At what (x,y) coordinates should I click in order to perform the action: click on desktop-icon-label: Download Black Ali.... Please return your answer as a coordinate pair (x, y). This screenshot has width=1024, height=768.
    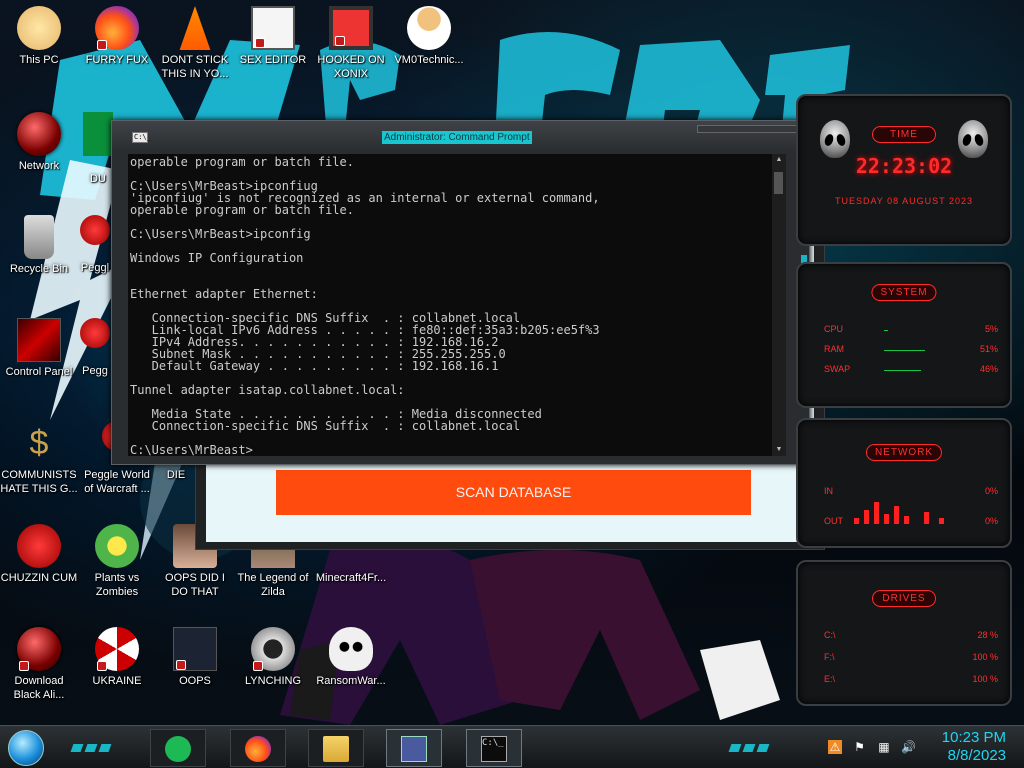
    Looking at the image, I should click on (39, 688).